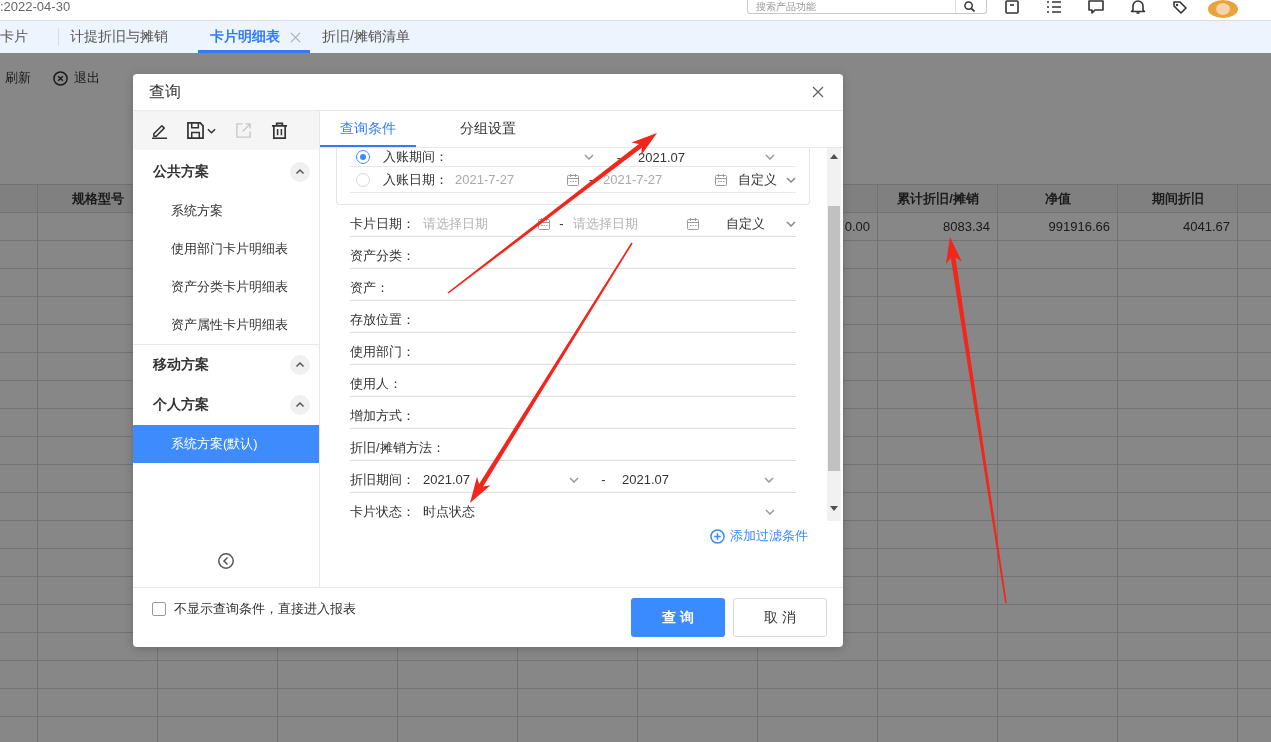 Image resolution: width=1271 pixels, height=742 pixels. What do you see at coordinates (371, 285) in the screenshot?
I see `field-label: 资产：` at bounding box center [371, 285].